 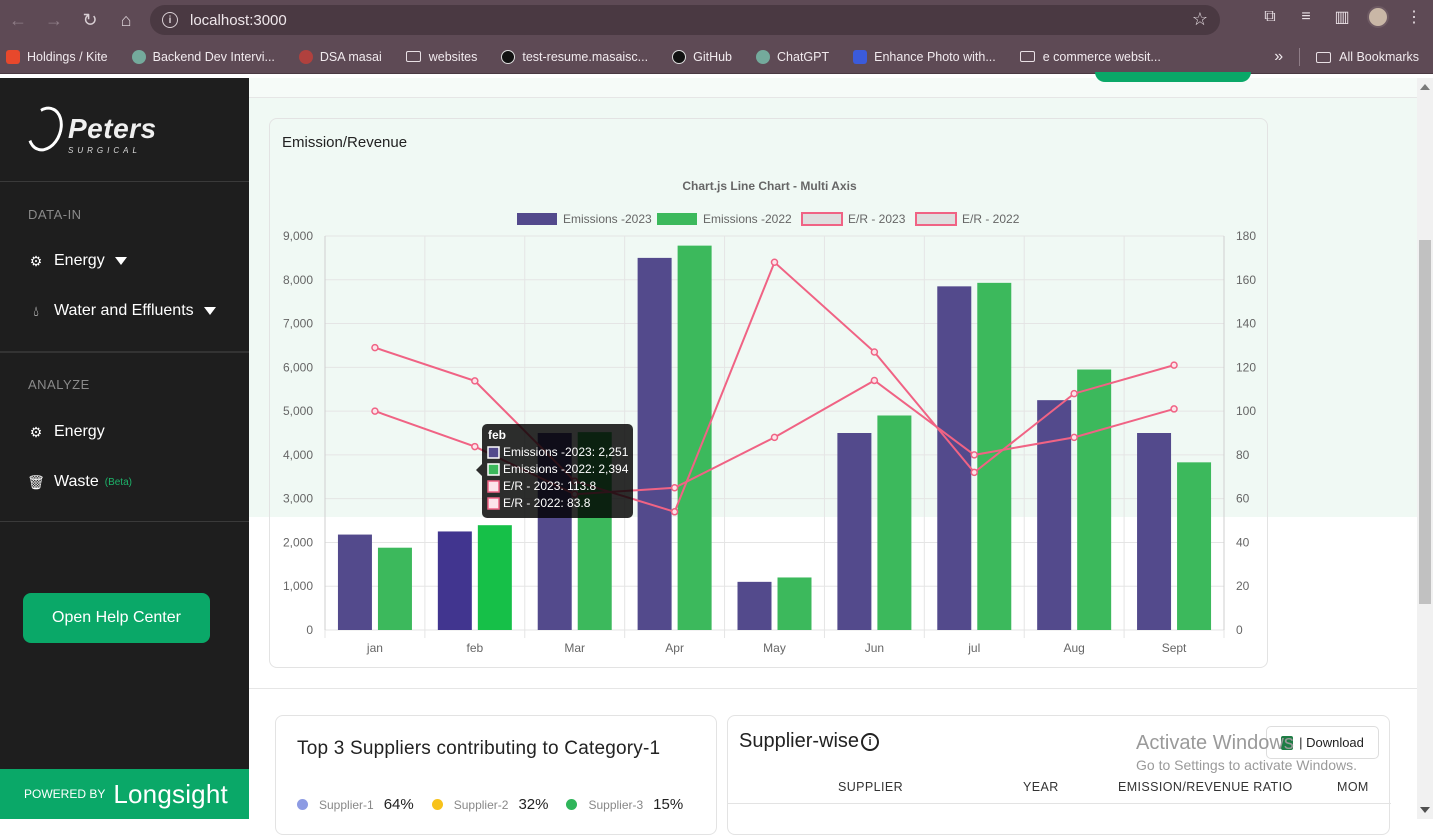 I want to click on menu-icon: ⋮, so click(x=1414, y=17).